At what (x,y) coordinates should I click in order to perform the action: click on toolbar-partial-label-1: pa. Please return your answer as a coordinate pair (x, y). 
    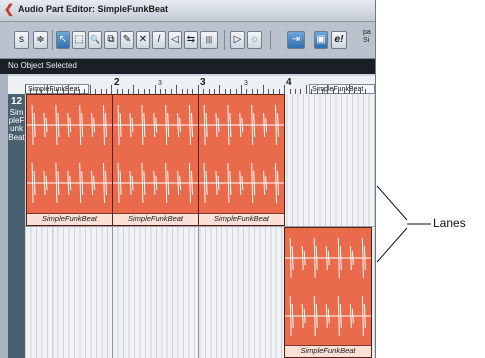
    Looking at the image, I should click on (367, 32).